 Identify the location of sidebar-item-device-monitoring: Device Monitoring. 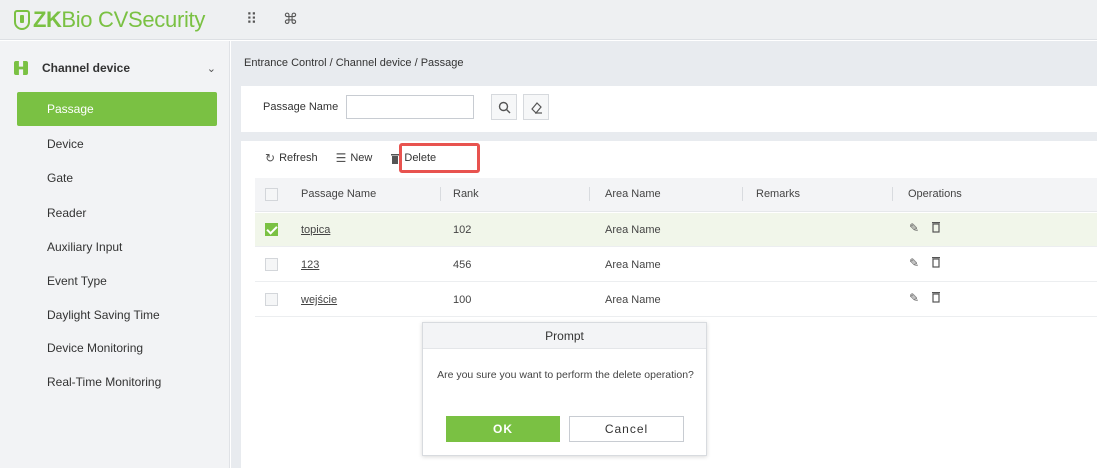
(117, 348).